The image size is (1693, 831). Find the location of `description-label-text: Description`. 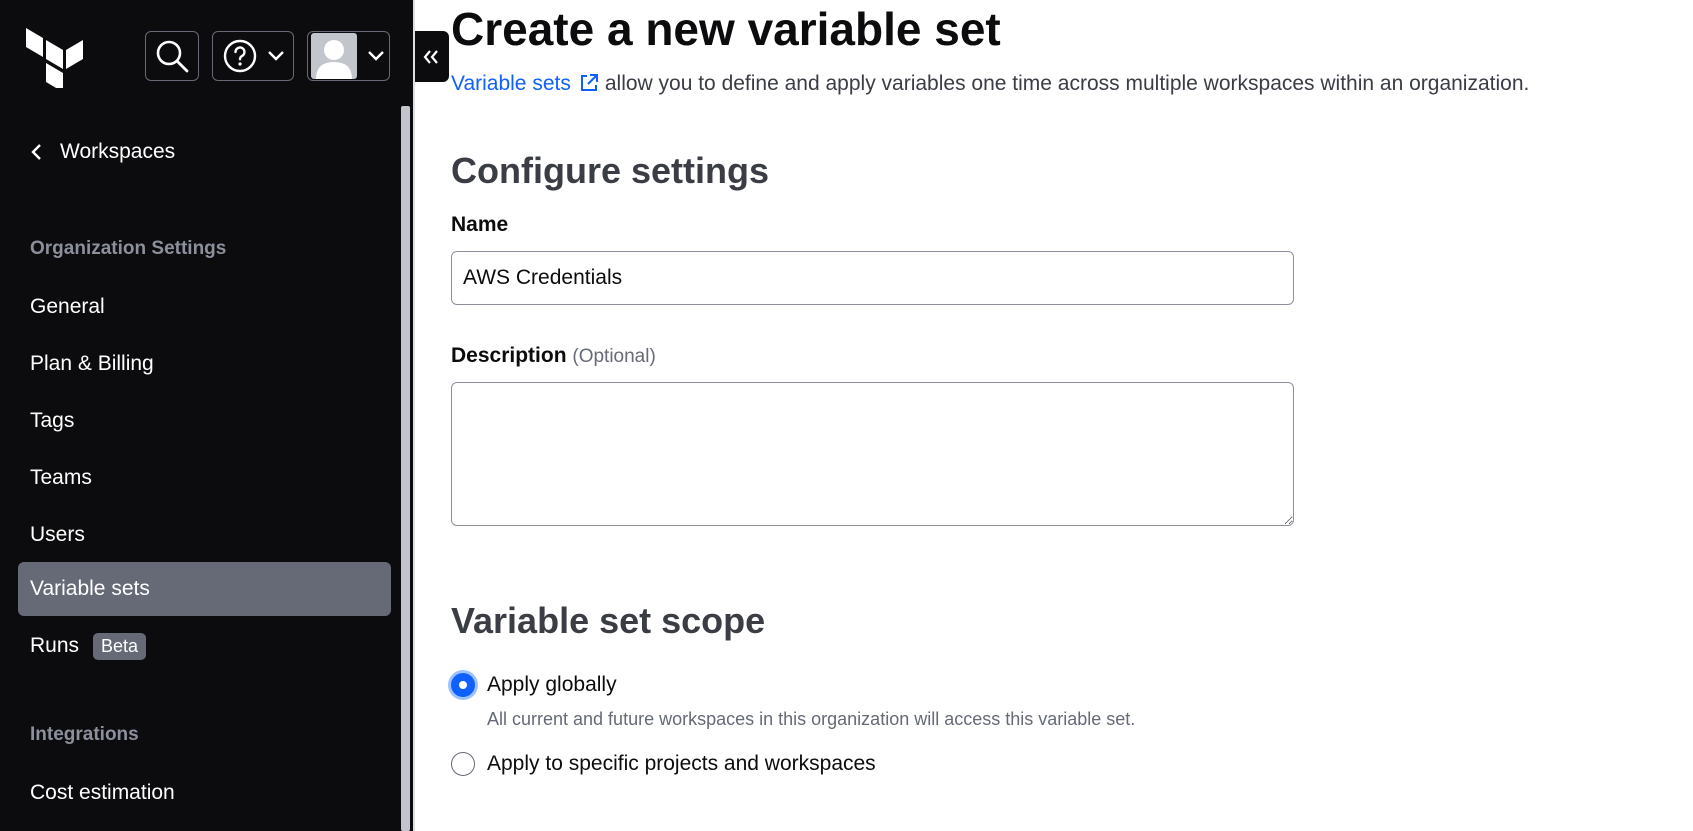

description-label-text: Description is located at coordinates (509, 355).